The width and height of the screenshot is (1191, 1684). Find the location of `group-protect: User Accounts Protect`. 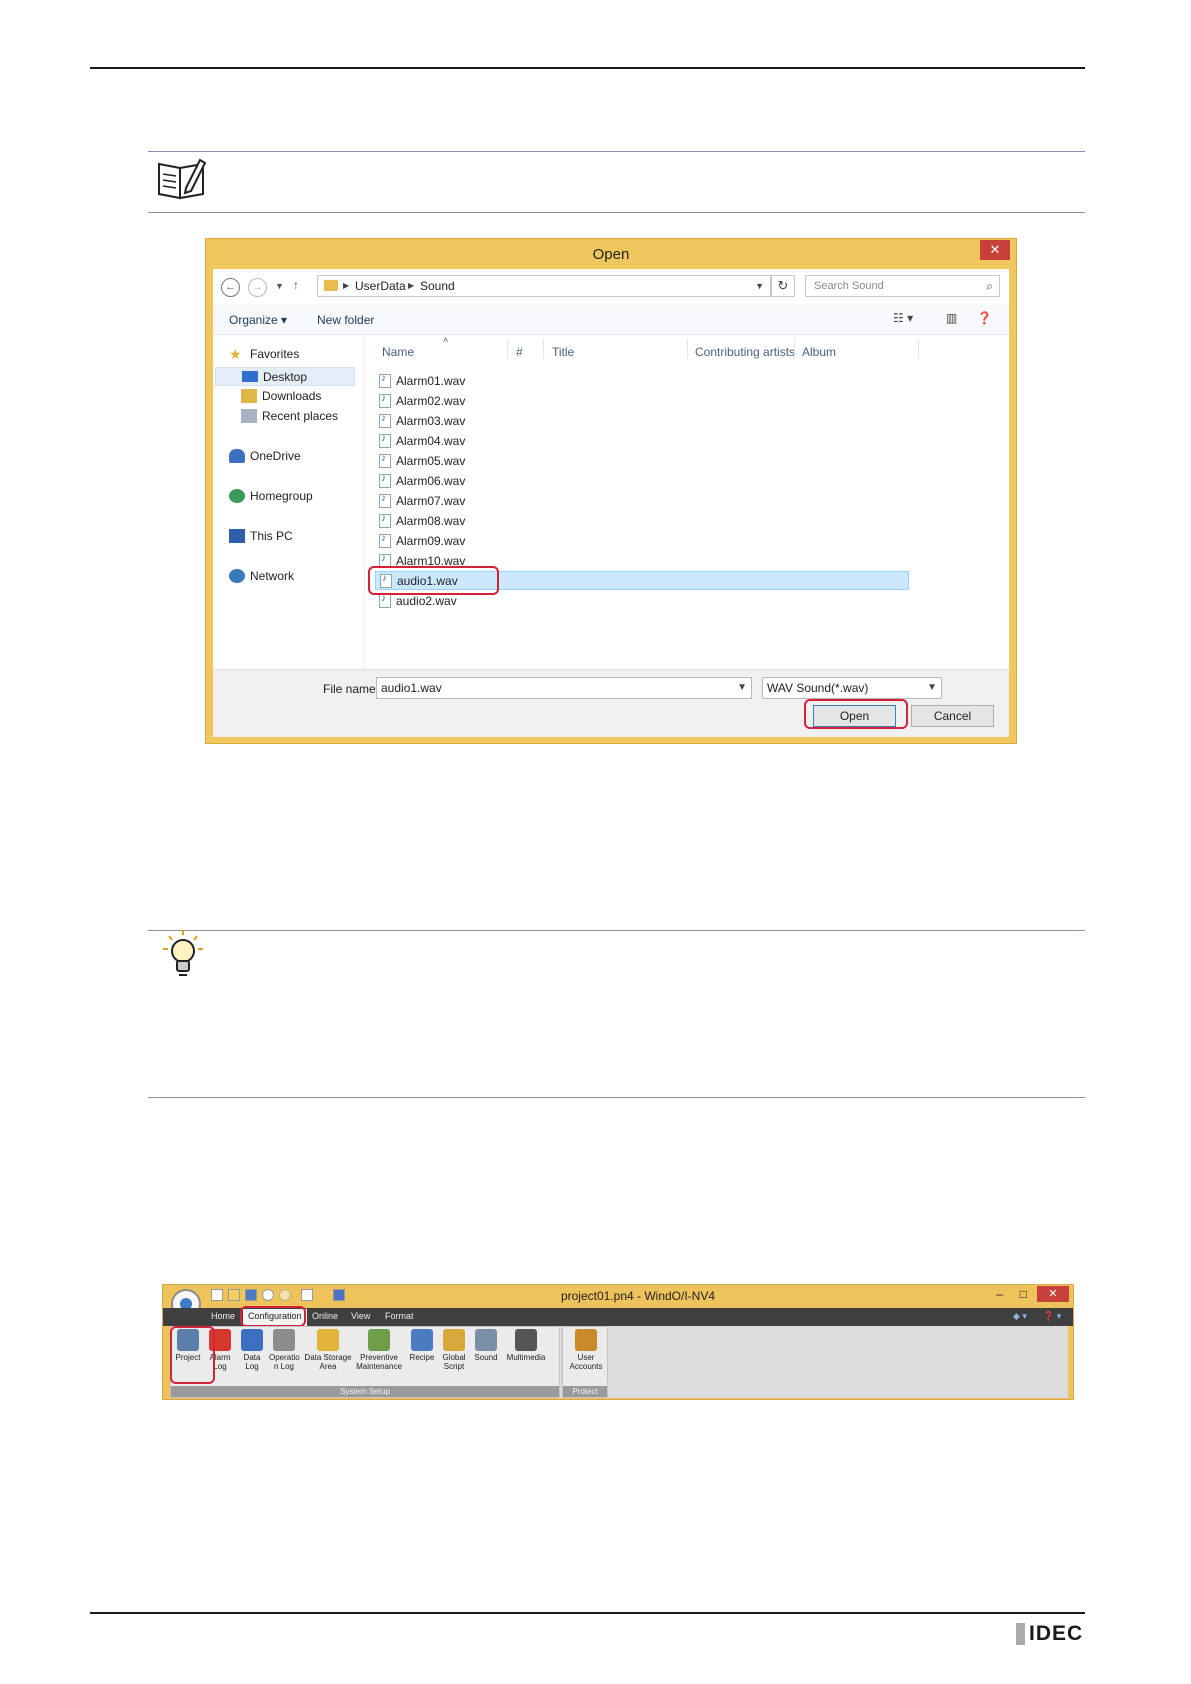

group-protect: User Accounts Protect is located at coordinates (585, 1362).